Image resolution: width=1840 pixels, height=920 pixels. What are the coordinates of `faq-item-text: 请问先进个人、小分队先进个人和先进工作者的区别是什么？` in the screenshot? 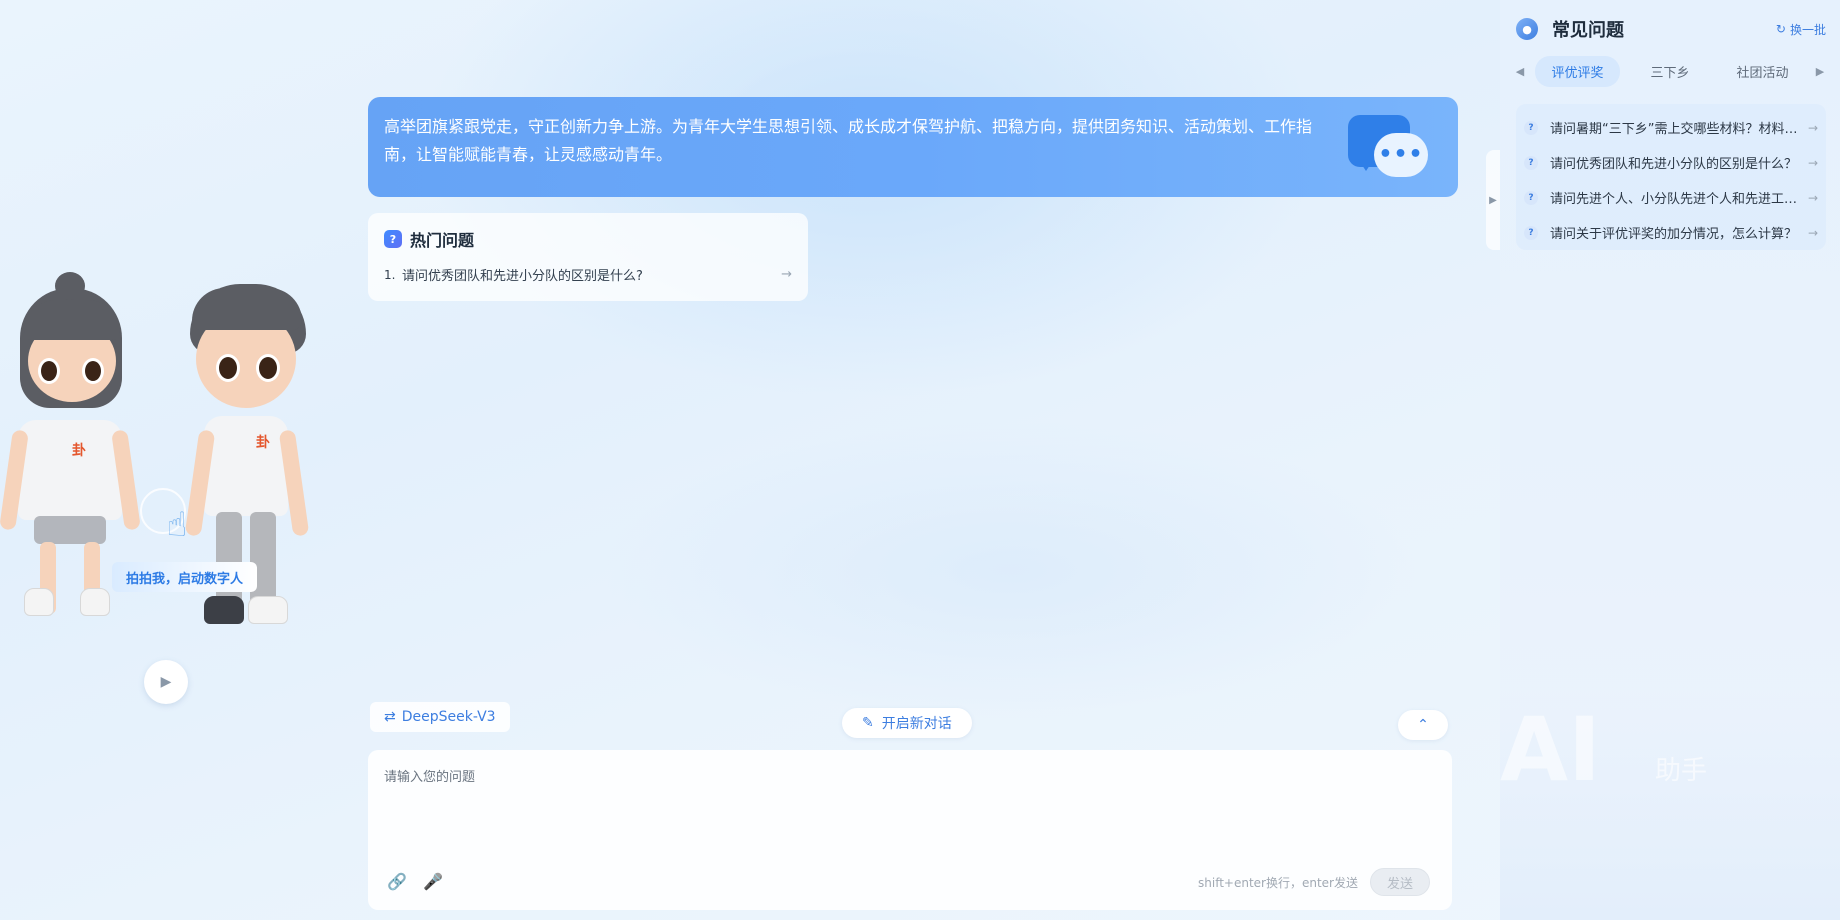 It's located at (1675, 199).